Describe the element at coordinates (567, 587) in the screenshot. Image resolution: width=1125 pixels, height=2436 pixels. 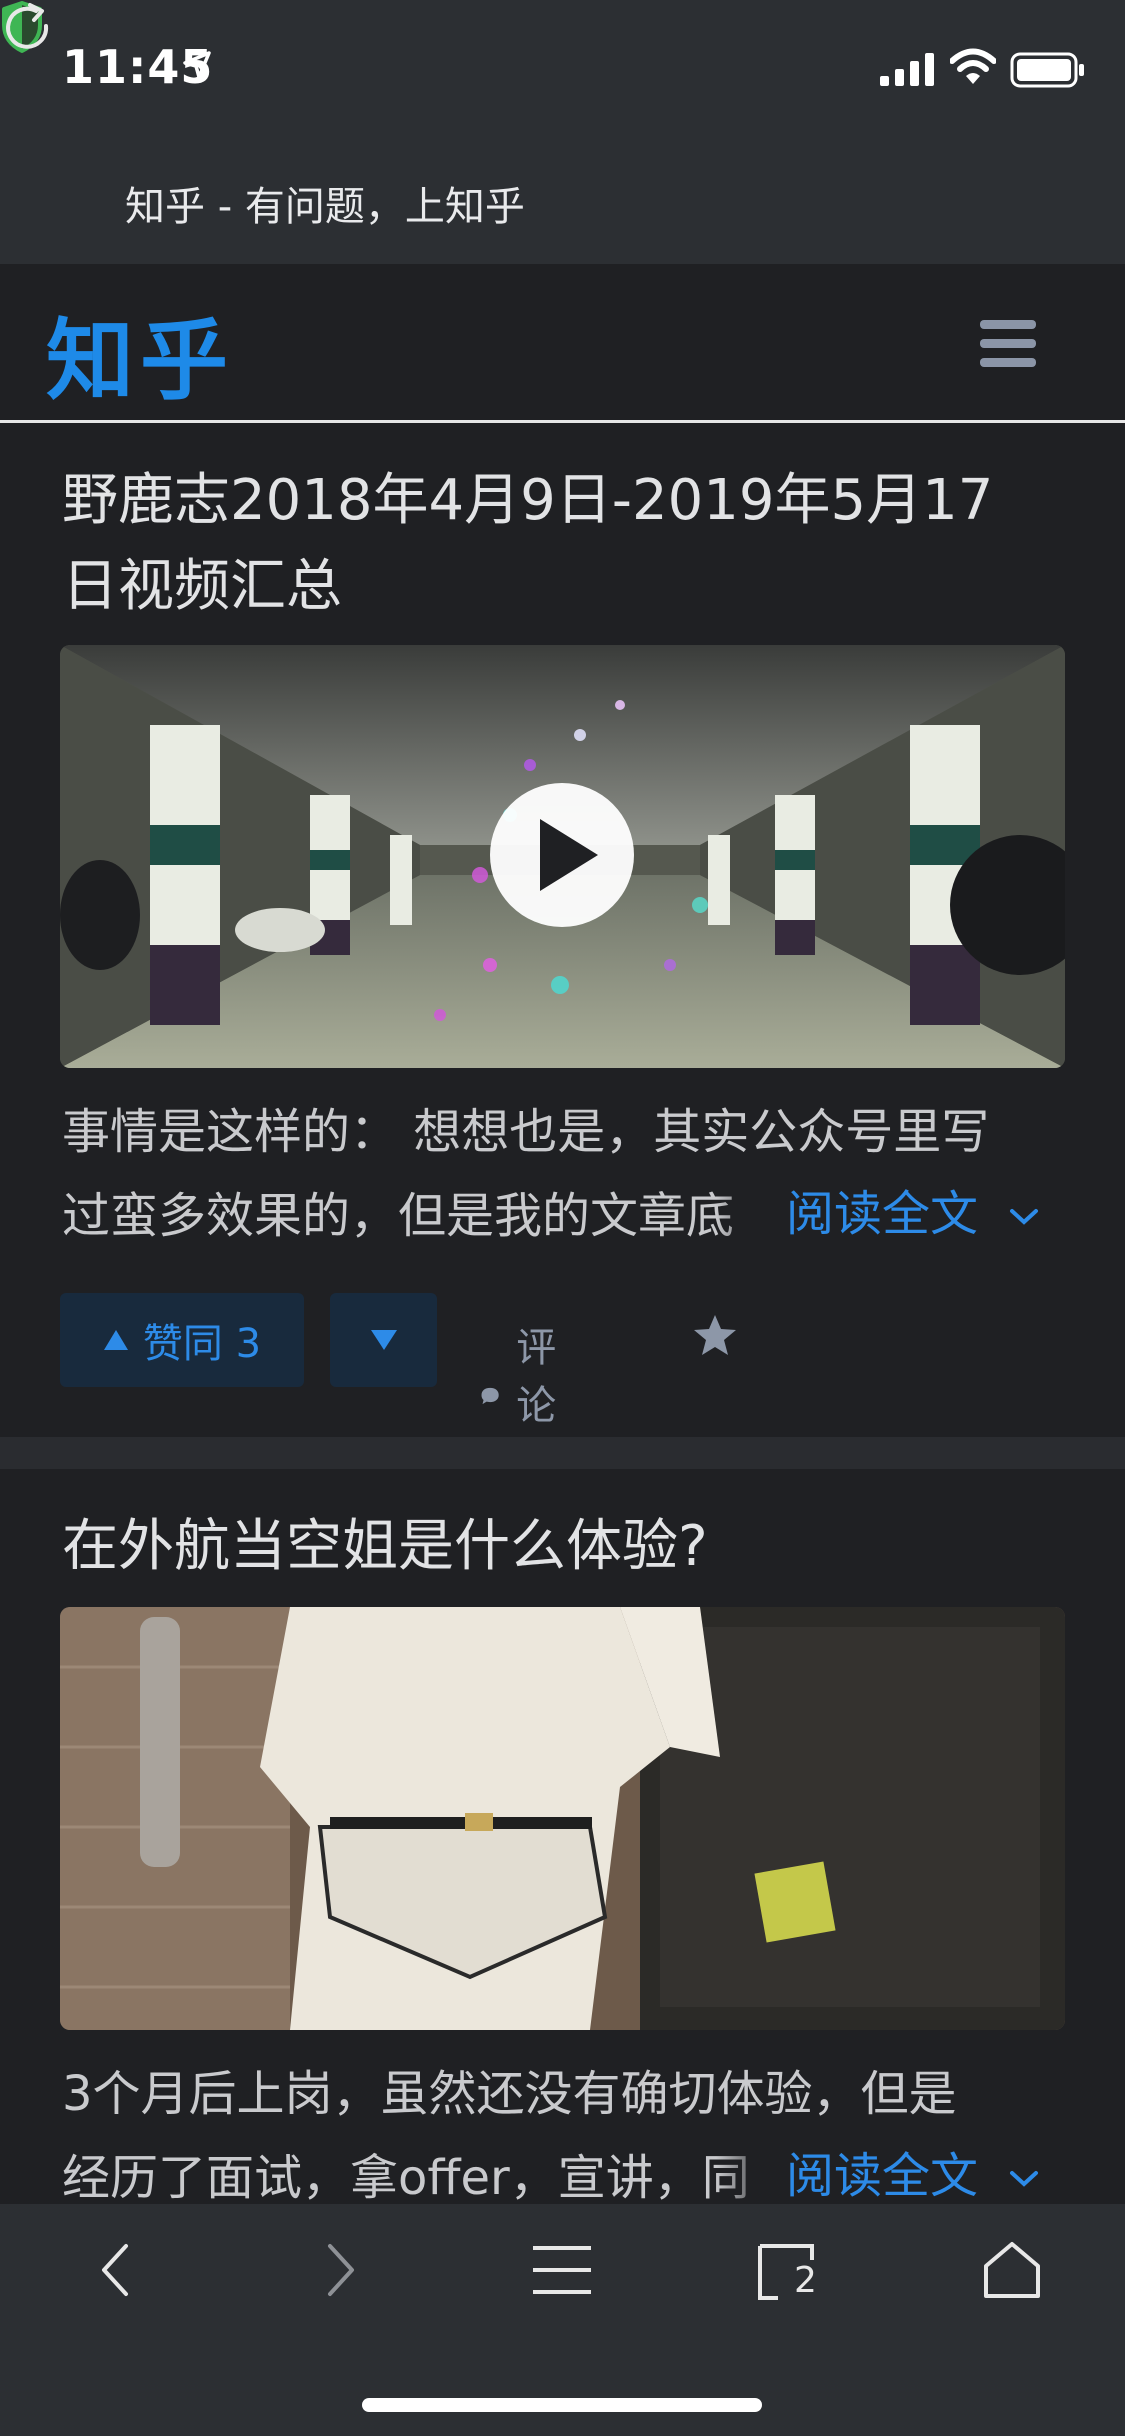
I see `question-title-line: 日视频汇总` at that location.